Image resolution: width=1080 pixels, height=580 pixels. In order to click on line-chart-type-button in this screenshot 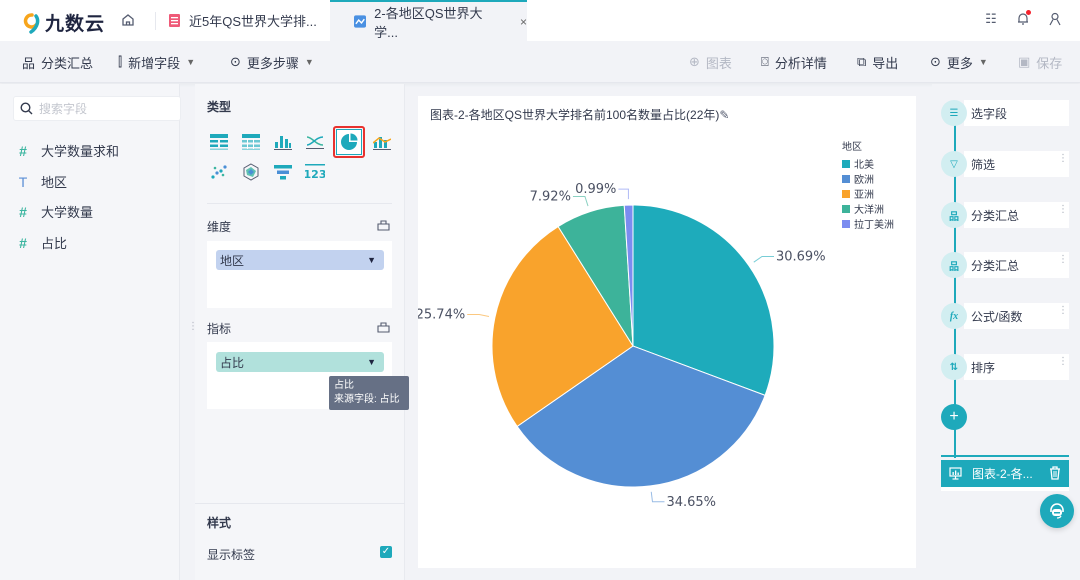, I will do `click(315, 142)`.